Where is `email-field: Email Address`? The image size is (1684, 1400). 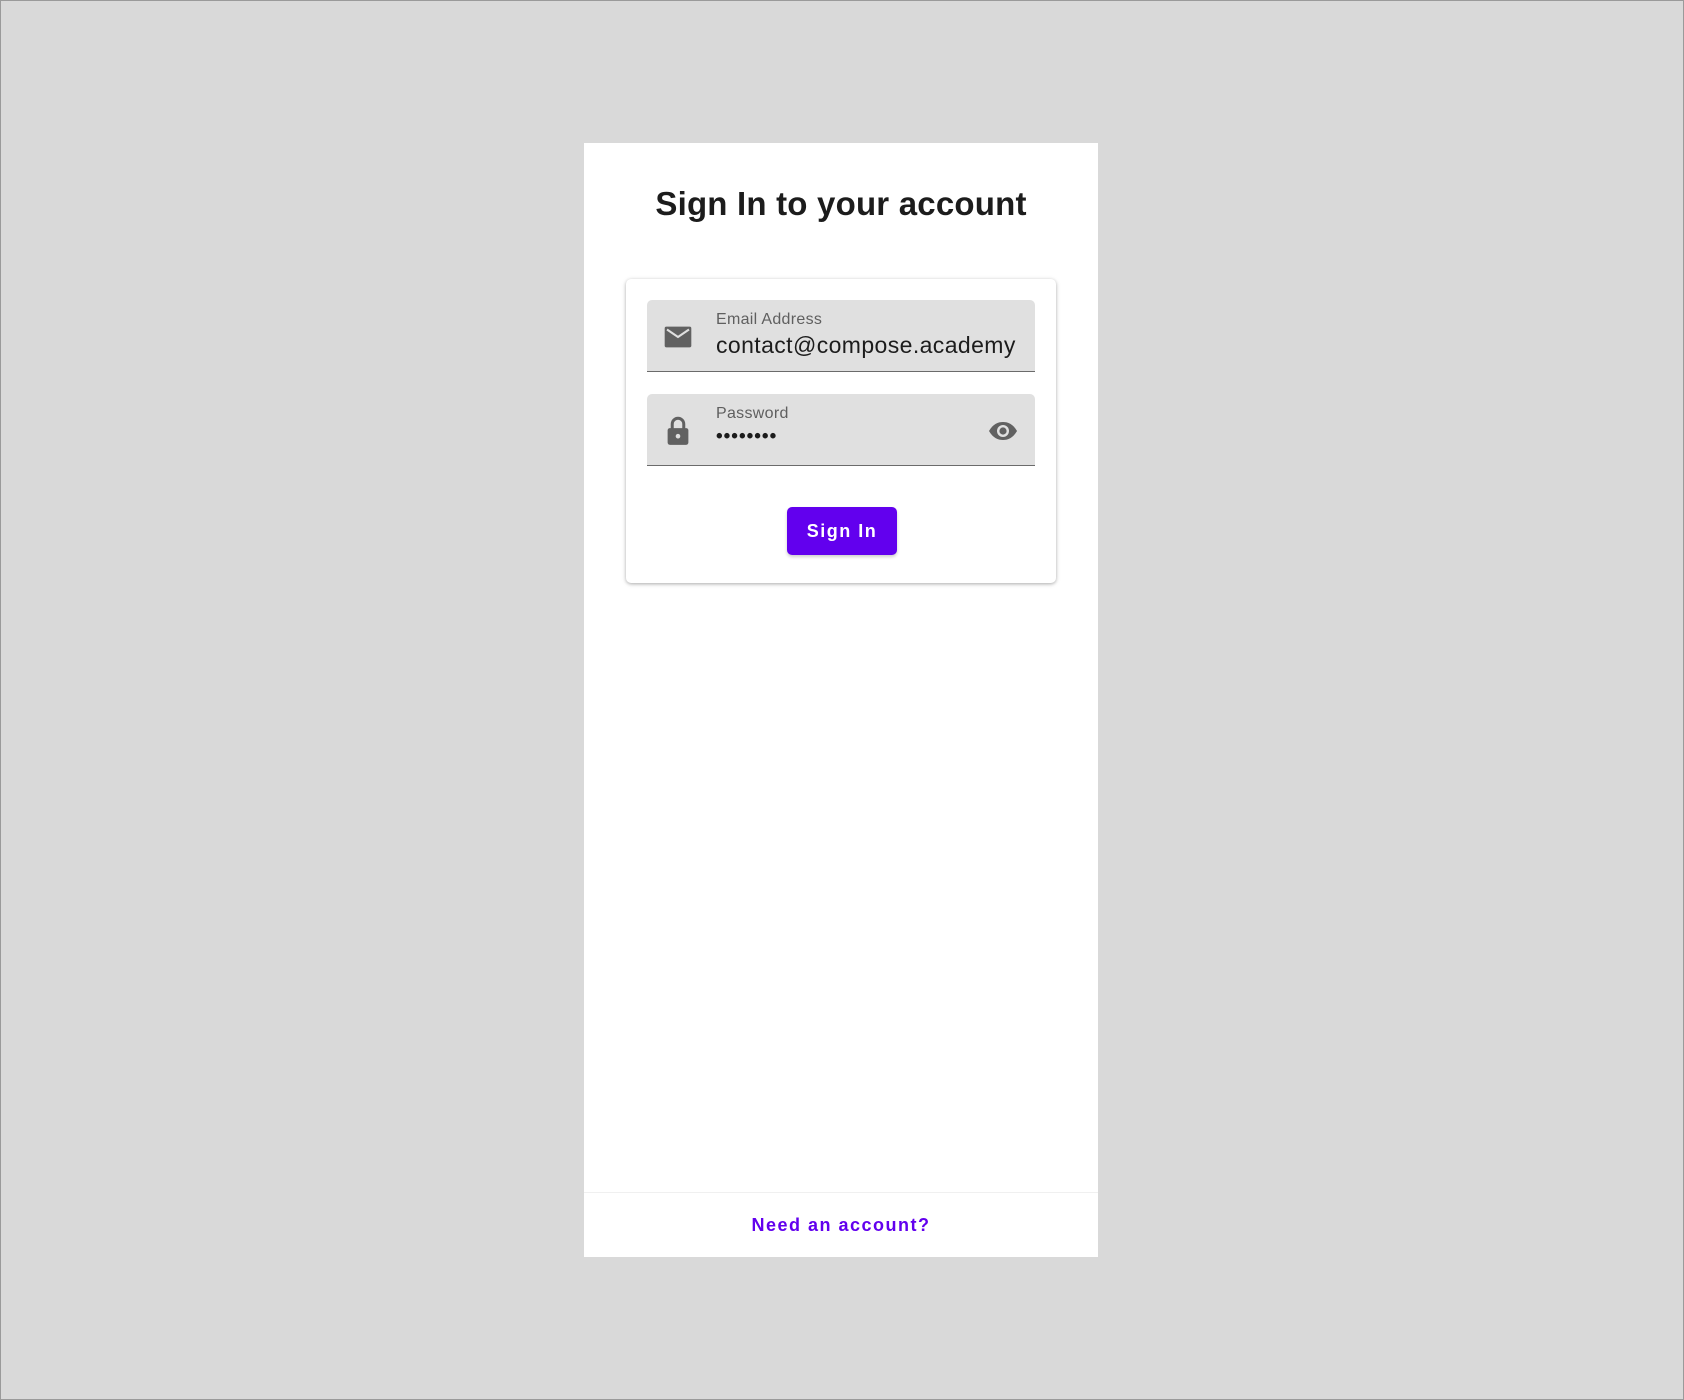 email-field: Email Address is located at coordinates (841, 336).